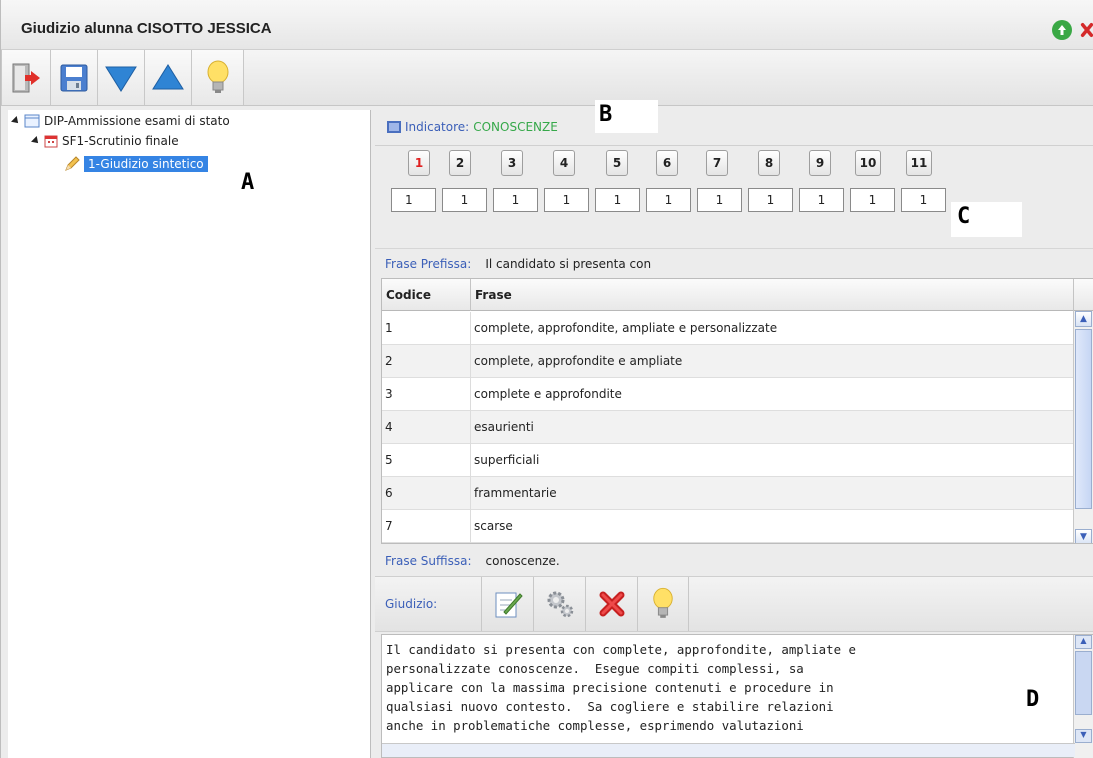 This screenshot has height=758, width=1093. I want to click on level-input-7: 1, so click(719, 200).